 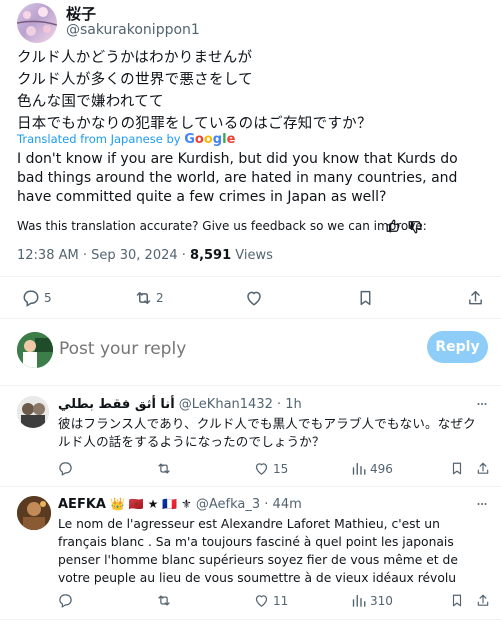 What do you see at coordinates (135, 58) in the screenshot?
I see `original-line: クルド人かどうかはわかりませんが` at bounding box center [135, 58].